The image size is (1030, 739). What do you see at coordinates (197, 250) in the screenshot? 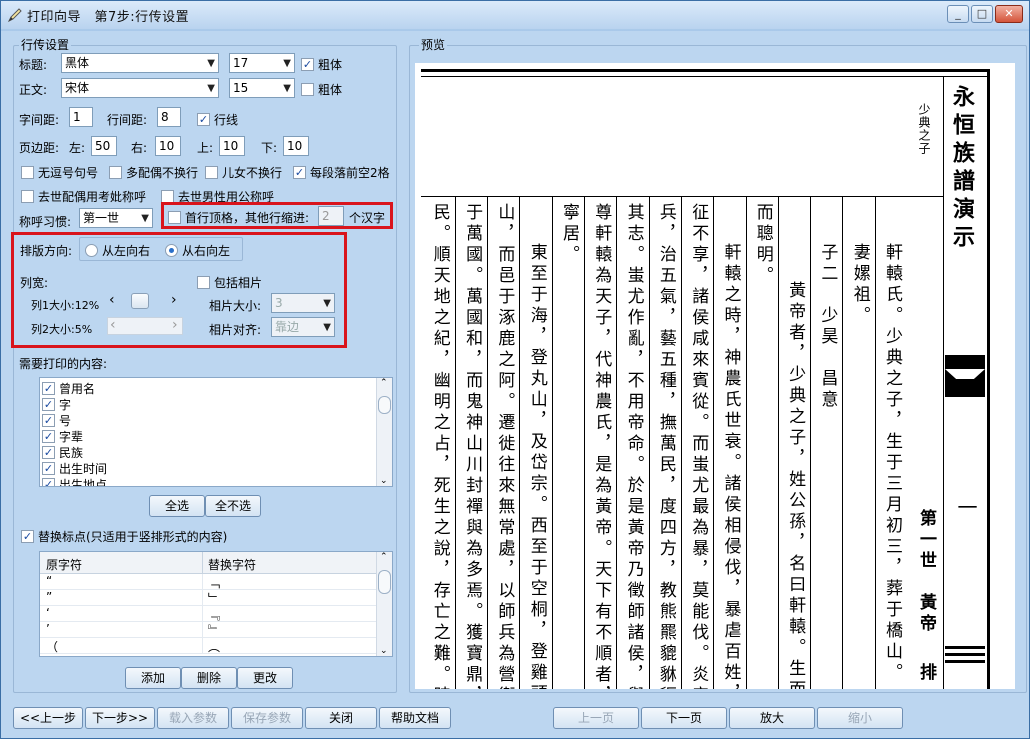
I see `dir-rtl-radio: 从右向左` at bounding box center [197, 250].